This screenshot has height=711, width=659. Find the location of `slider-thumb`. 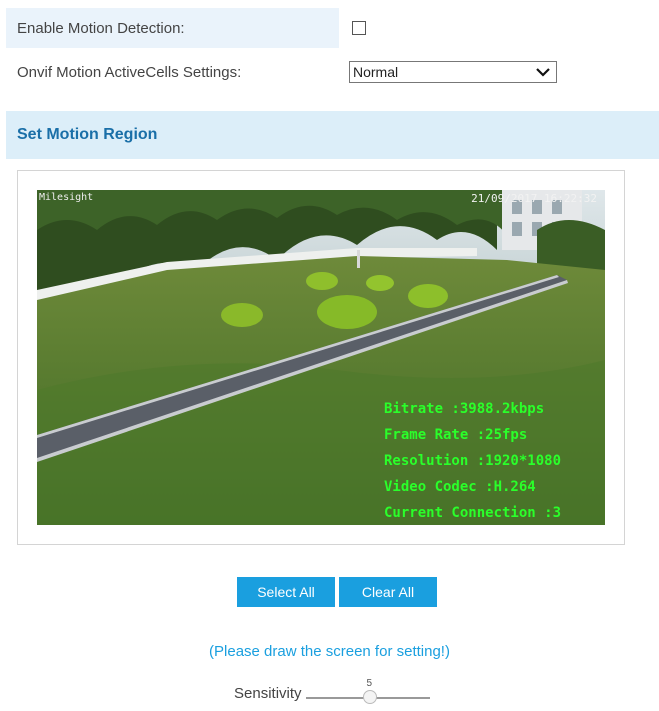

slider-thumb is located at coordinates (369, 697).